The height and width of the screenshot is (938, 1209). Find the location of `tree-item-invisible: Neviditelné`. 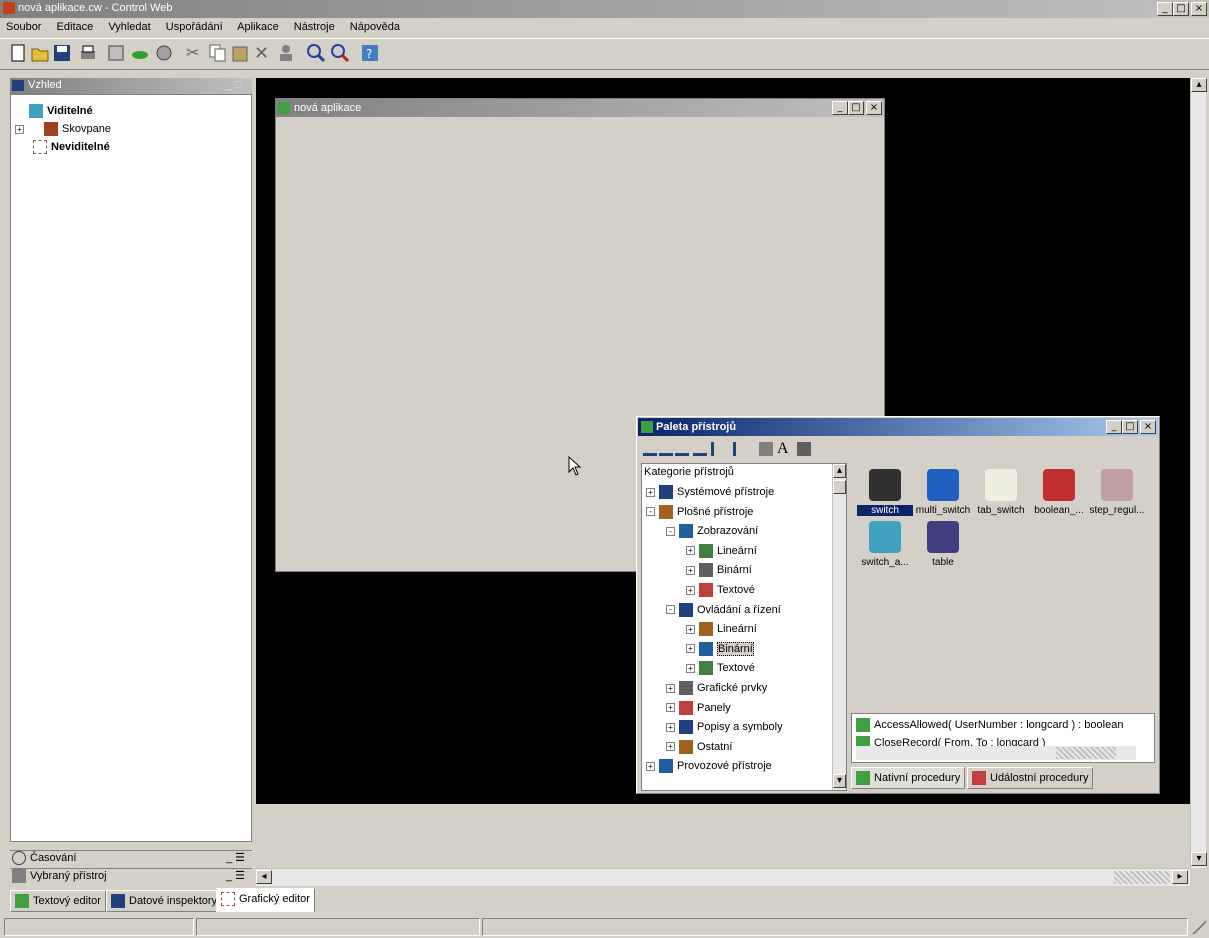

tree-item-invisible: Neviditelné is located at coordinates (71, 147).